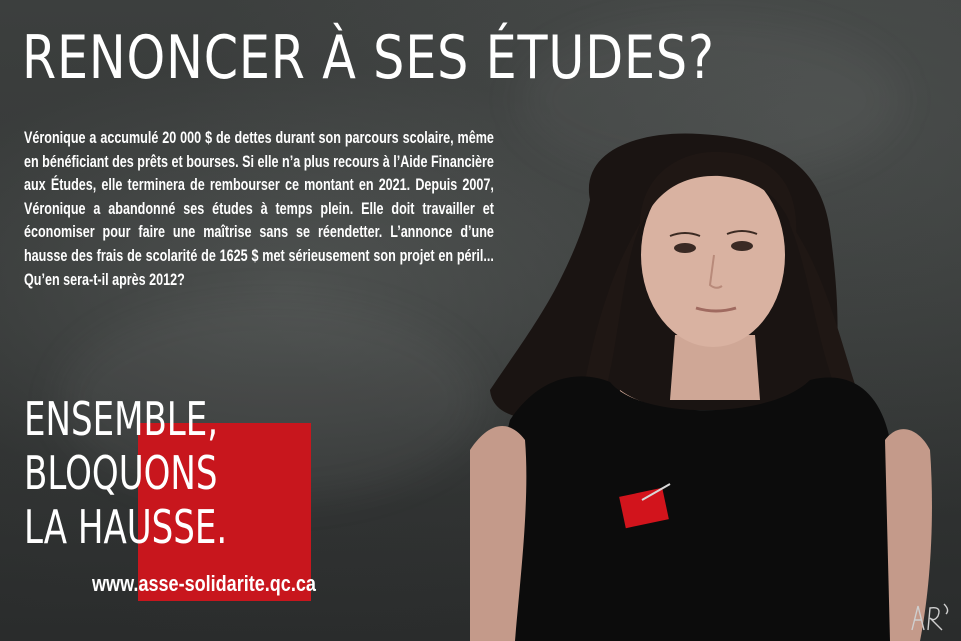 The width and height of the screenshot is (961, 641). Describe the element at coordinates (930, 617) in the screenshot. I see `artist-signature-icon` at that location.